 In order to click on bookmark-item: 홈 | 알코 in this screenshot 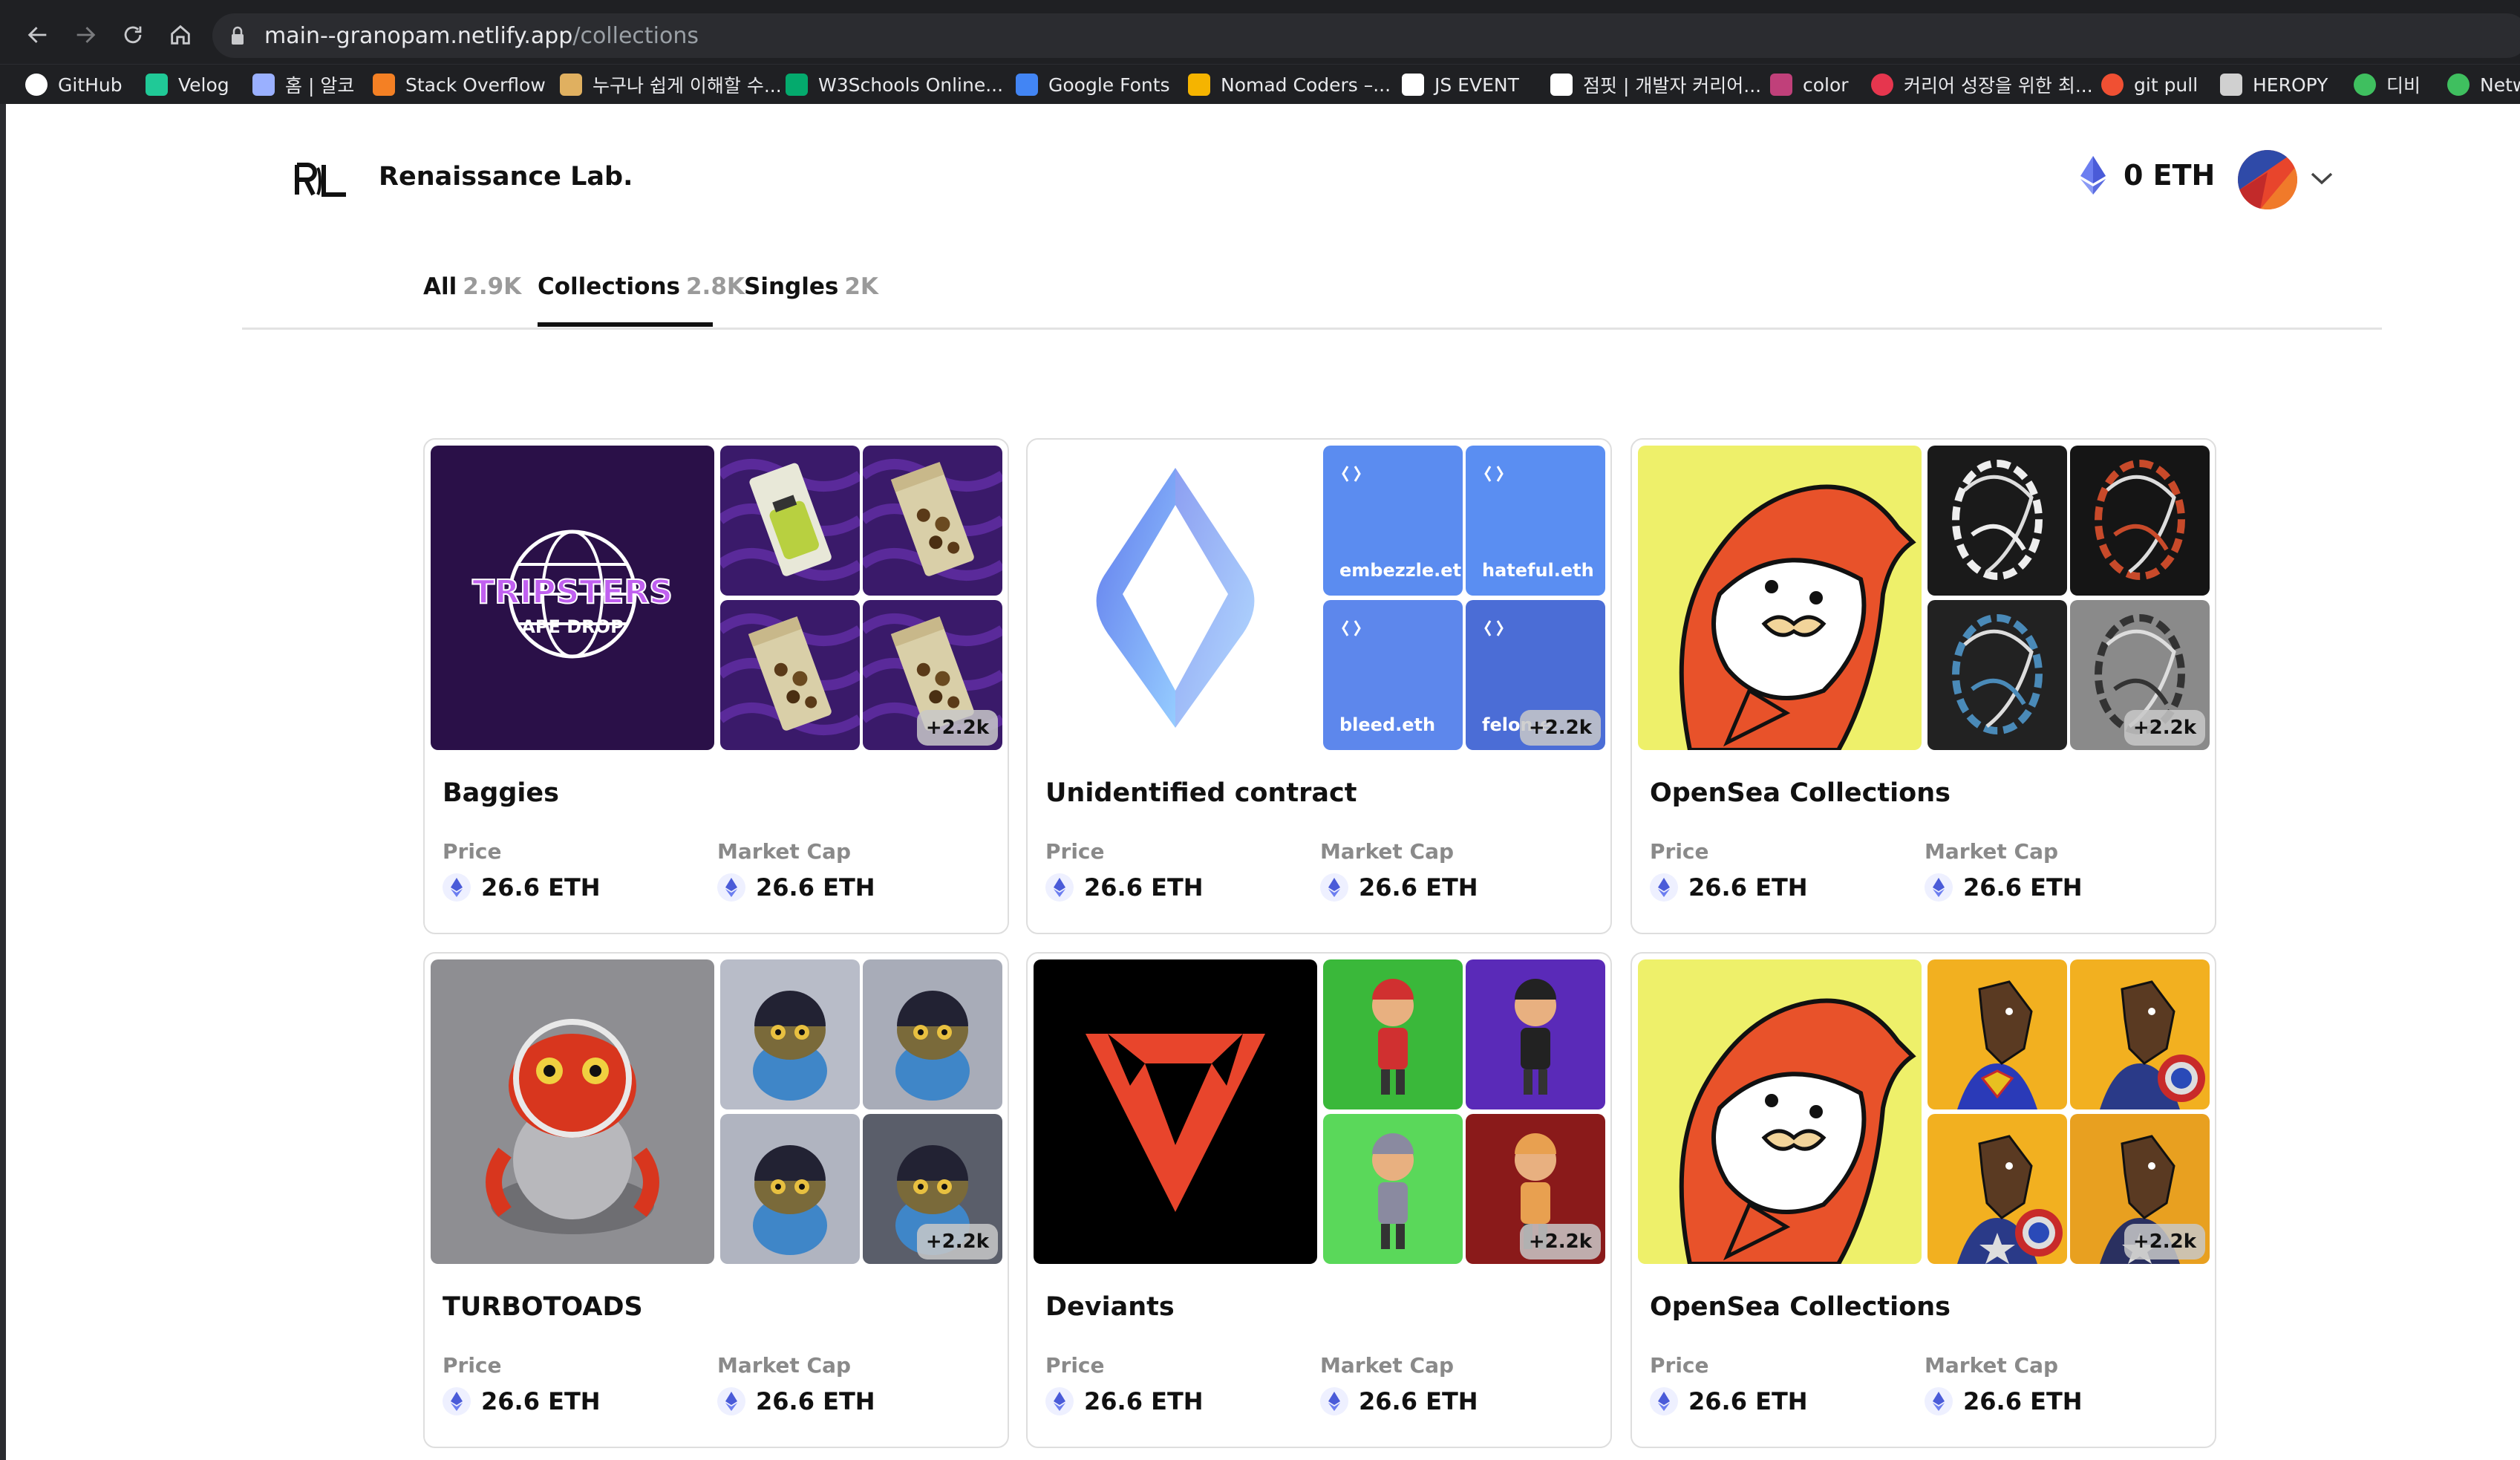, I will do `click(303, 84)`.